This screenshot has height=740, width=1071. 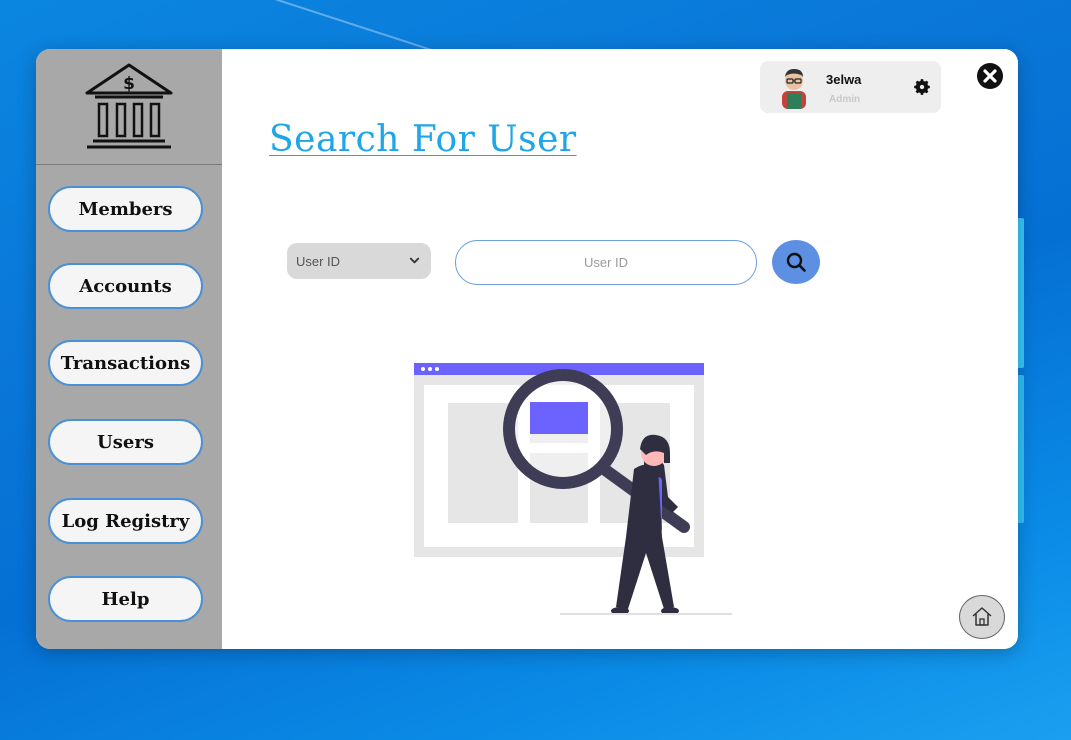 I want to click on home-icon, so click(x=982, y=616).